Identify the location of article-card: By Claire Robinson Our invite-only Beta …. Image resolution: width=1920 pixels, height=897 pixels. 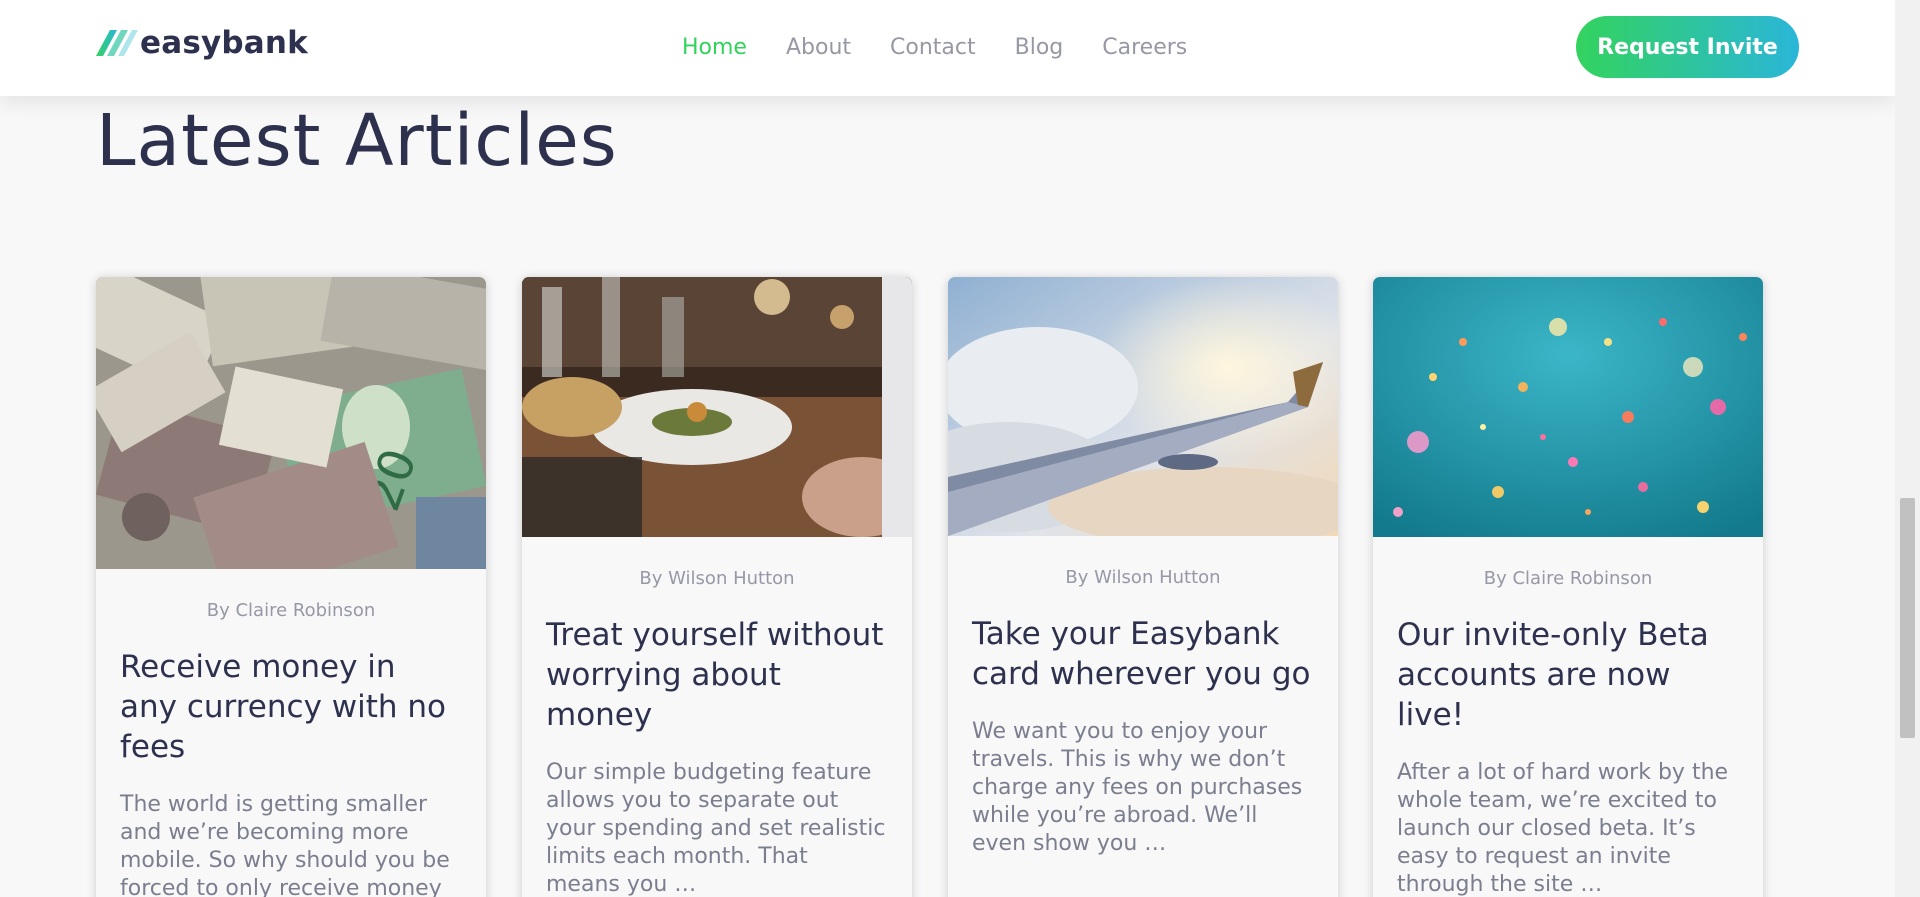
(1568, 587).